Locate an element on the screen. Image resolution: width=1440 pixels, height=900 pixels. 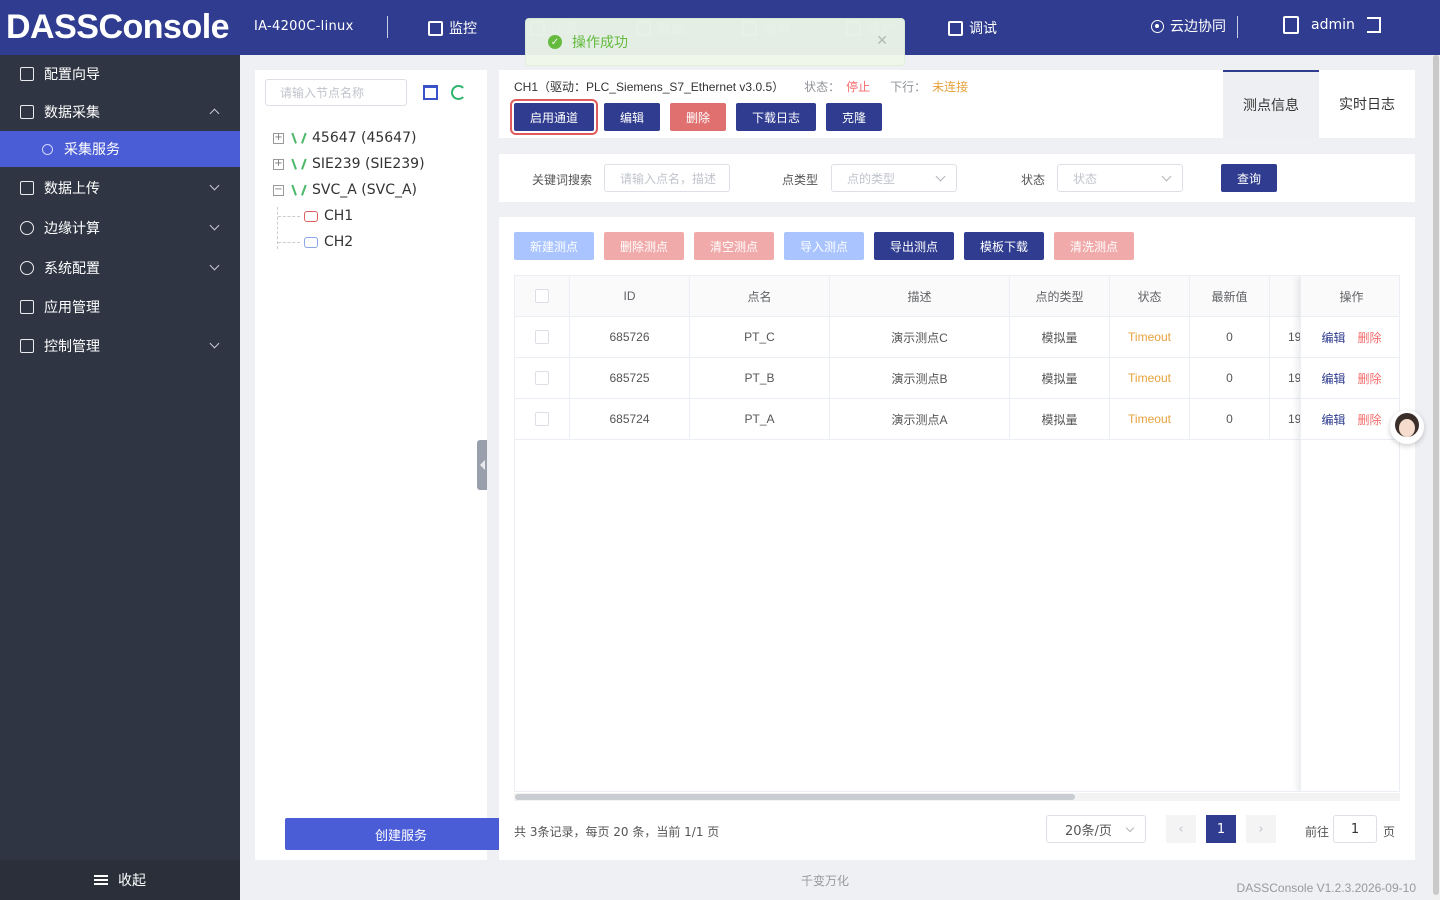
nav-monitor: 监控 is located at coordinates (452, 28).